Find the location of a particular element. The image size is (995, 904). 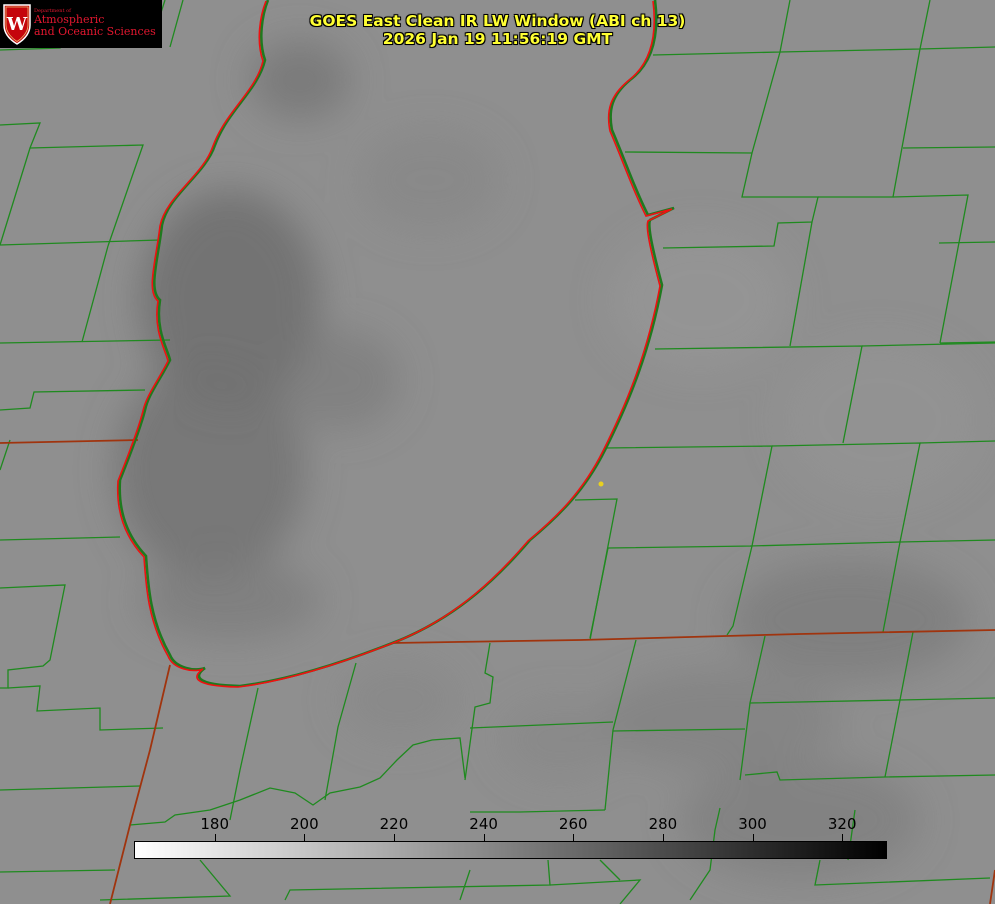

colorbar-tick-labels: 180 200 220 240 260 280 300 320 is located at coordinates (497, 825).